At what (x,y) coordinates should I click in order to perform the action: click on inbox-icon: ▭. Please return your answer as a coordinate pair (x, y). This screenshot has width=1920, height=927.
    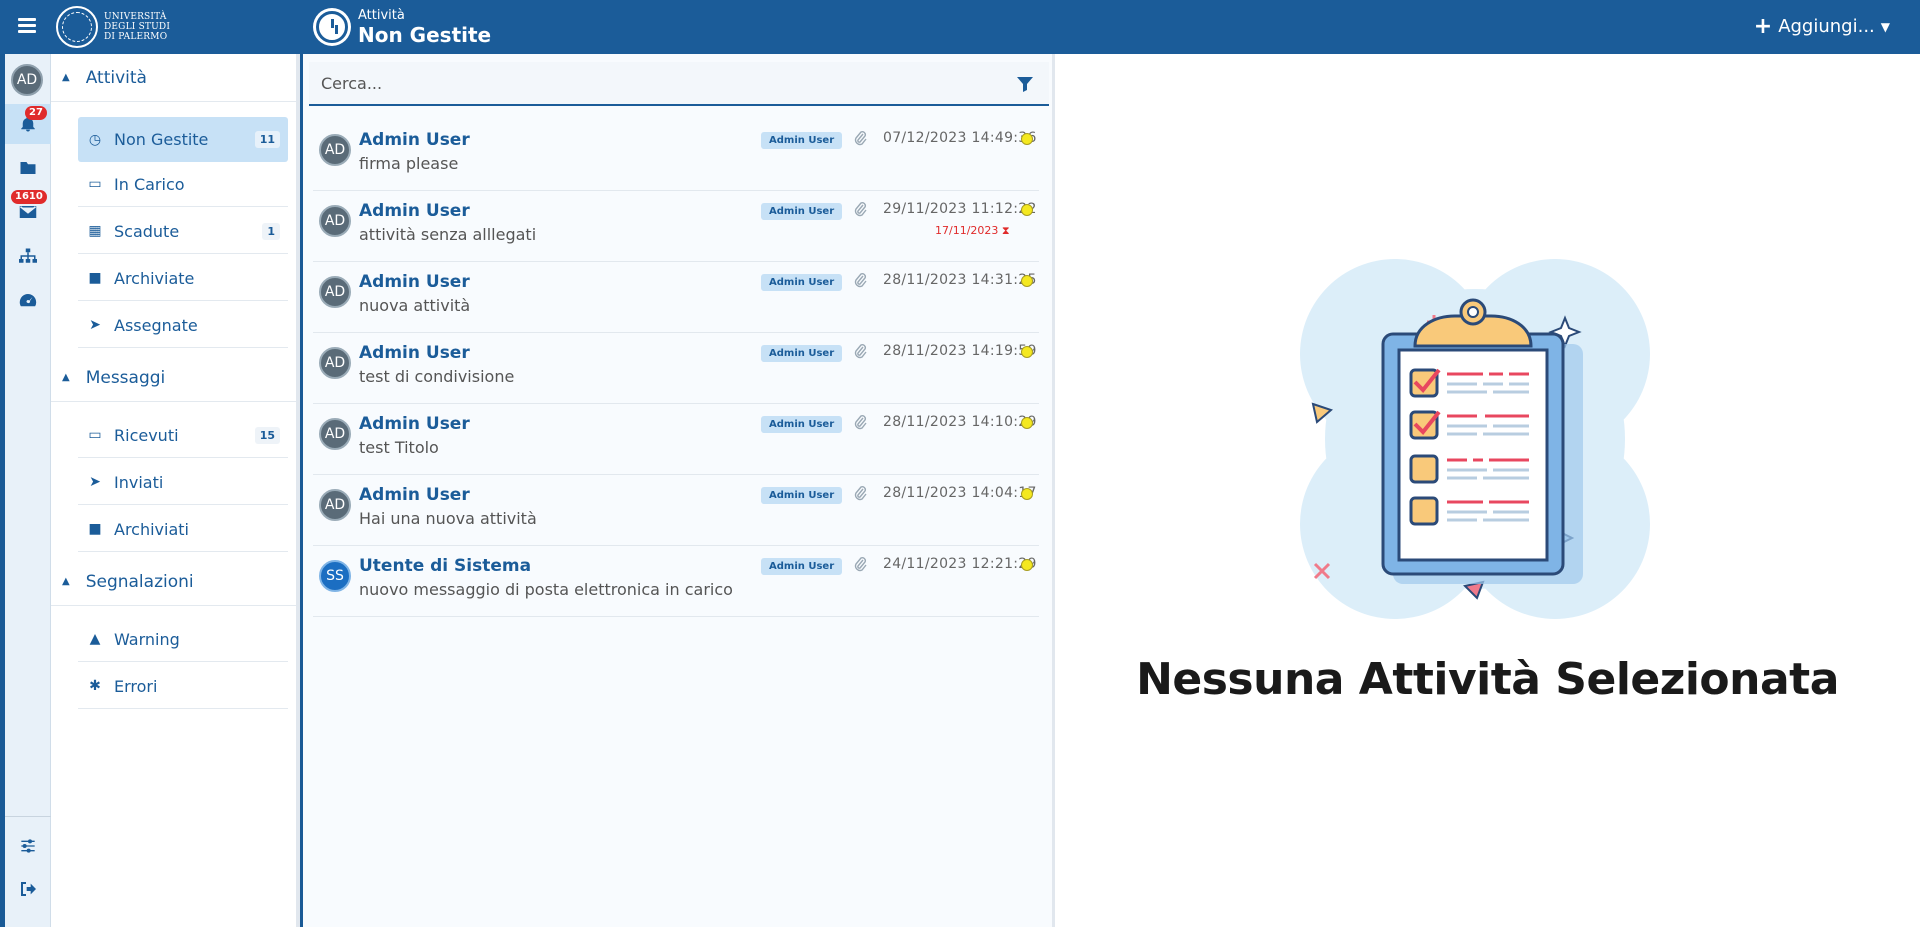
    Looking at the image, I should click on (95, 435).